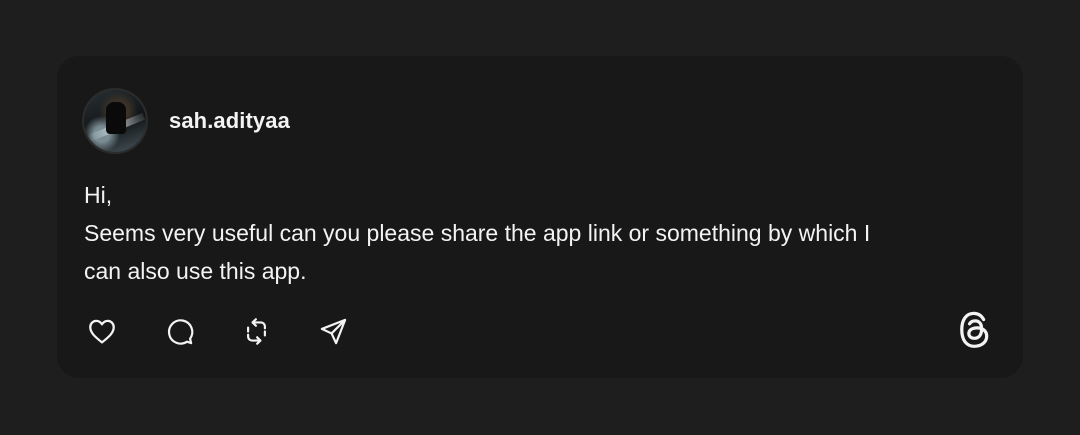 This screenshot has width=1080, height=435. What do you see at coordinates (229, 121) in the screenshot?
I see `username: sah.adityaa` at bounding box center [229, 121].